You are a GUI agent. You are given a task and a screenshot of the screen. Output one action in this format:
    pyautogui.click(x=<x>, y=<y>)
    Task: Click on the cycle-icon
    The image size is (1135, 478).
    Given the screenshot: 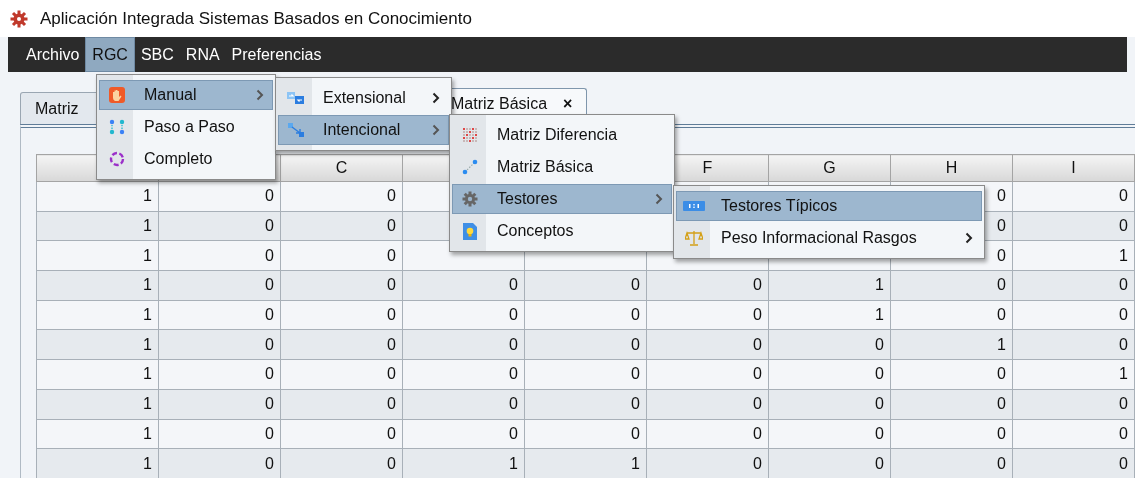 What is the action you would take?
    pyautogui.click(x=117, y=159)
    